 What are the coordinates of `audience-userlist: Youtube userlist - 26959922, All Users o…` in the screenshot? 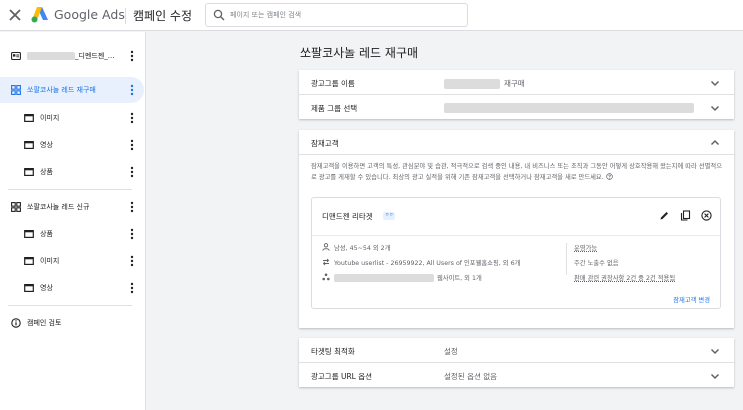 It's located at (421, 262).